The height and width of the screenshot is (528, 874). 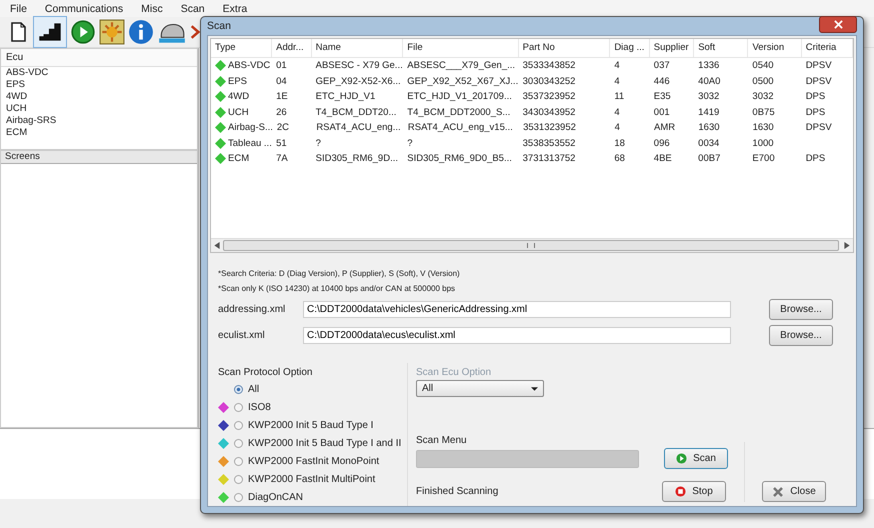 What do you see at coordinates (662, 143) in the screenshot?
I see `table-cell: 096` at bounding box center [662, 143].